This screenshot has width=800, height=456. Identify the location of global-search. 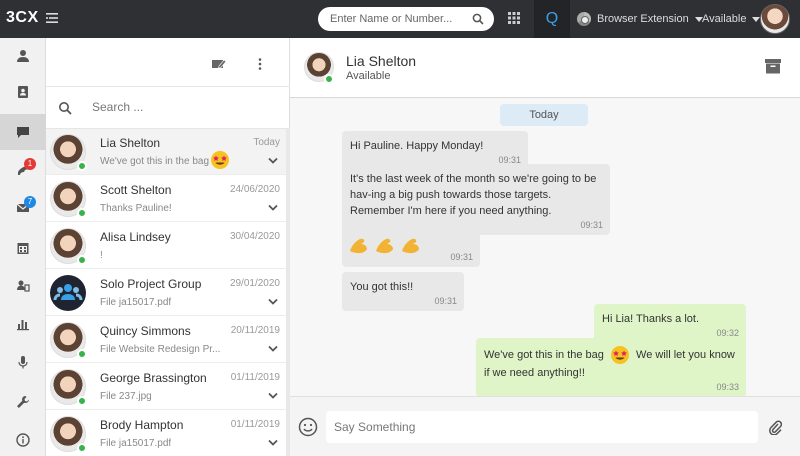
(406, 19).